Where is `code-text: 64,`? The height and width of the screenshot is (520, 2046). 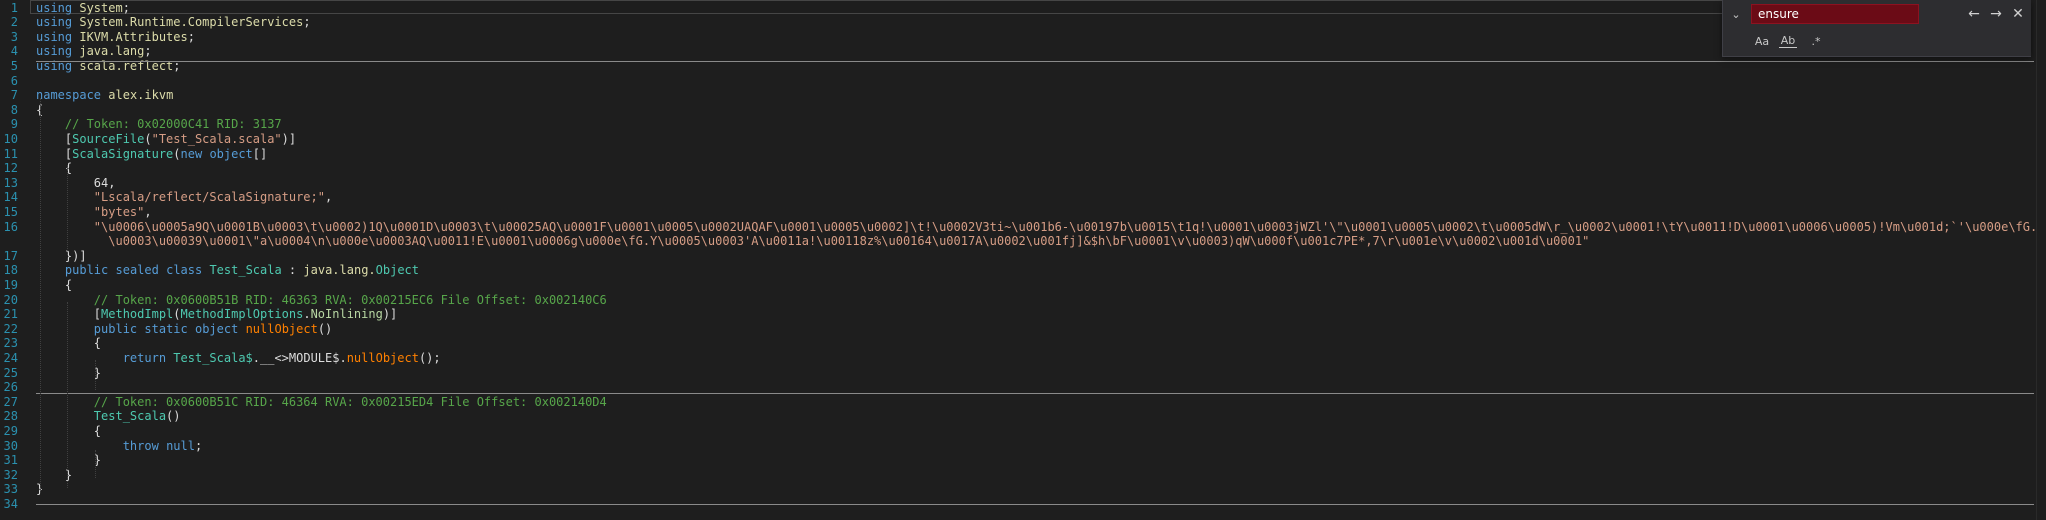 code-text: 64, is located at coordinates (76, 183).